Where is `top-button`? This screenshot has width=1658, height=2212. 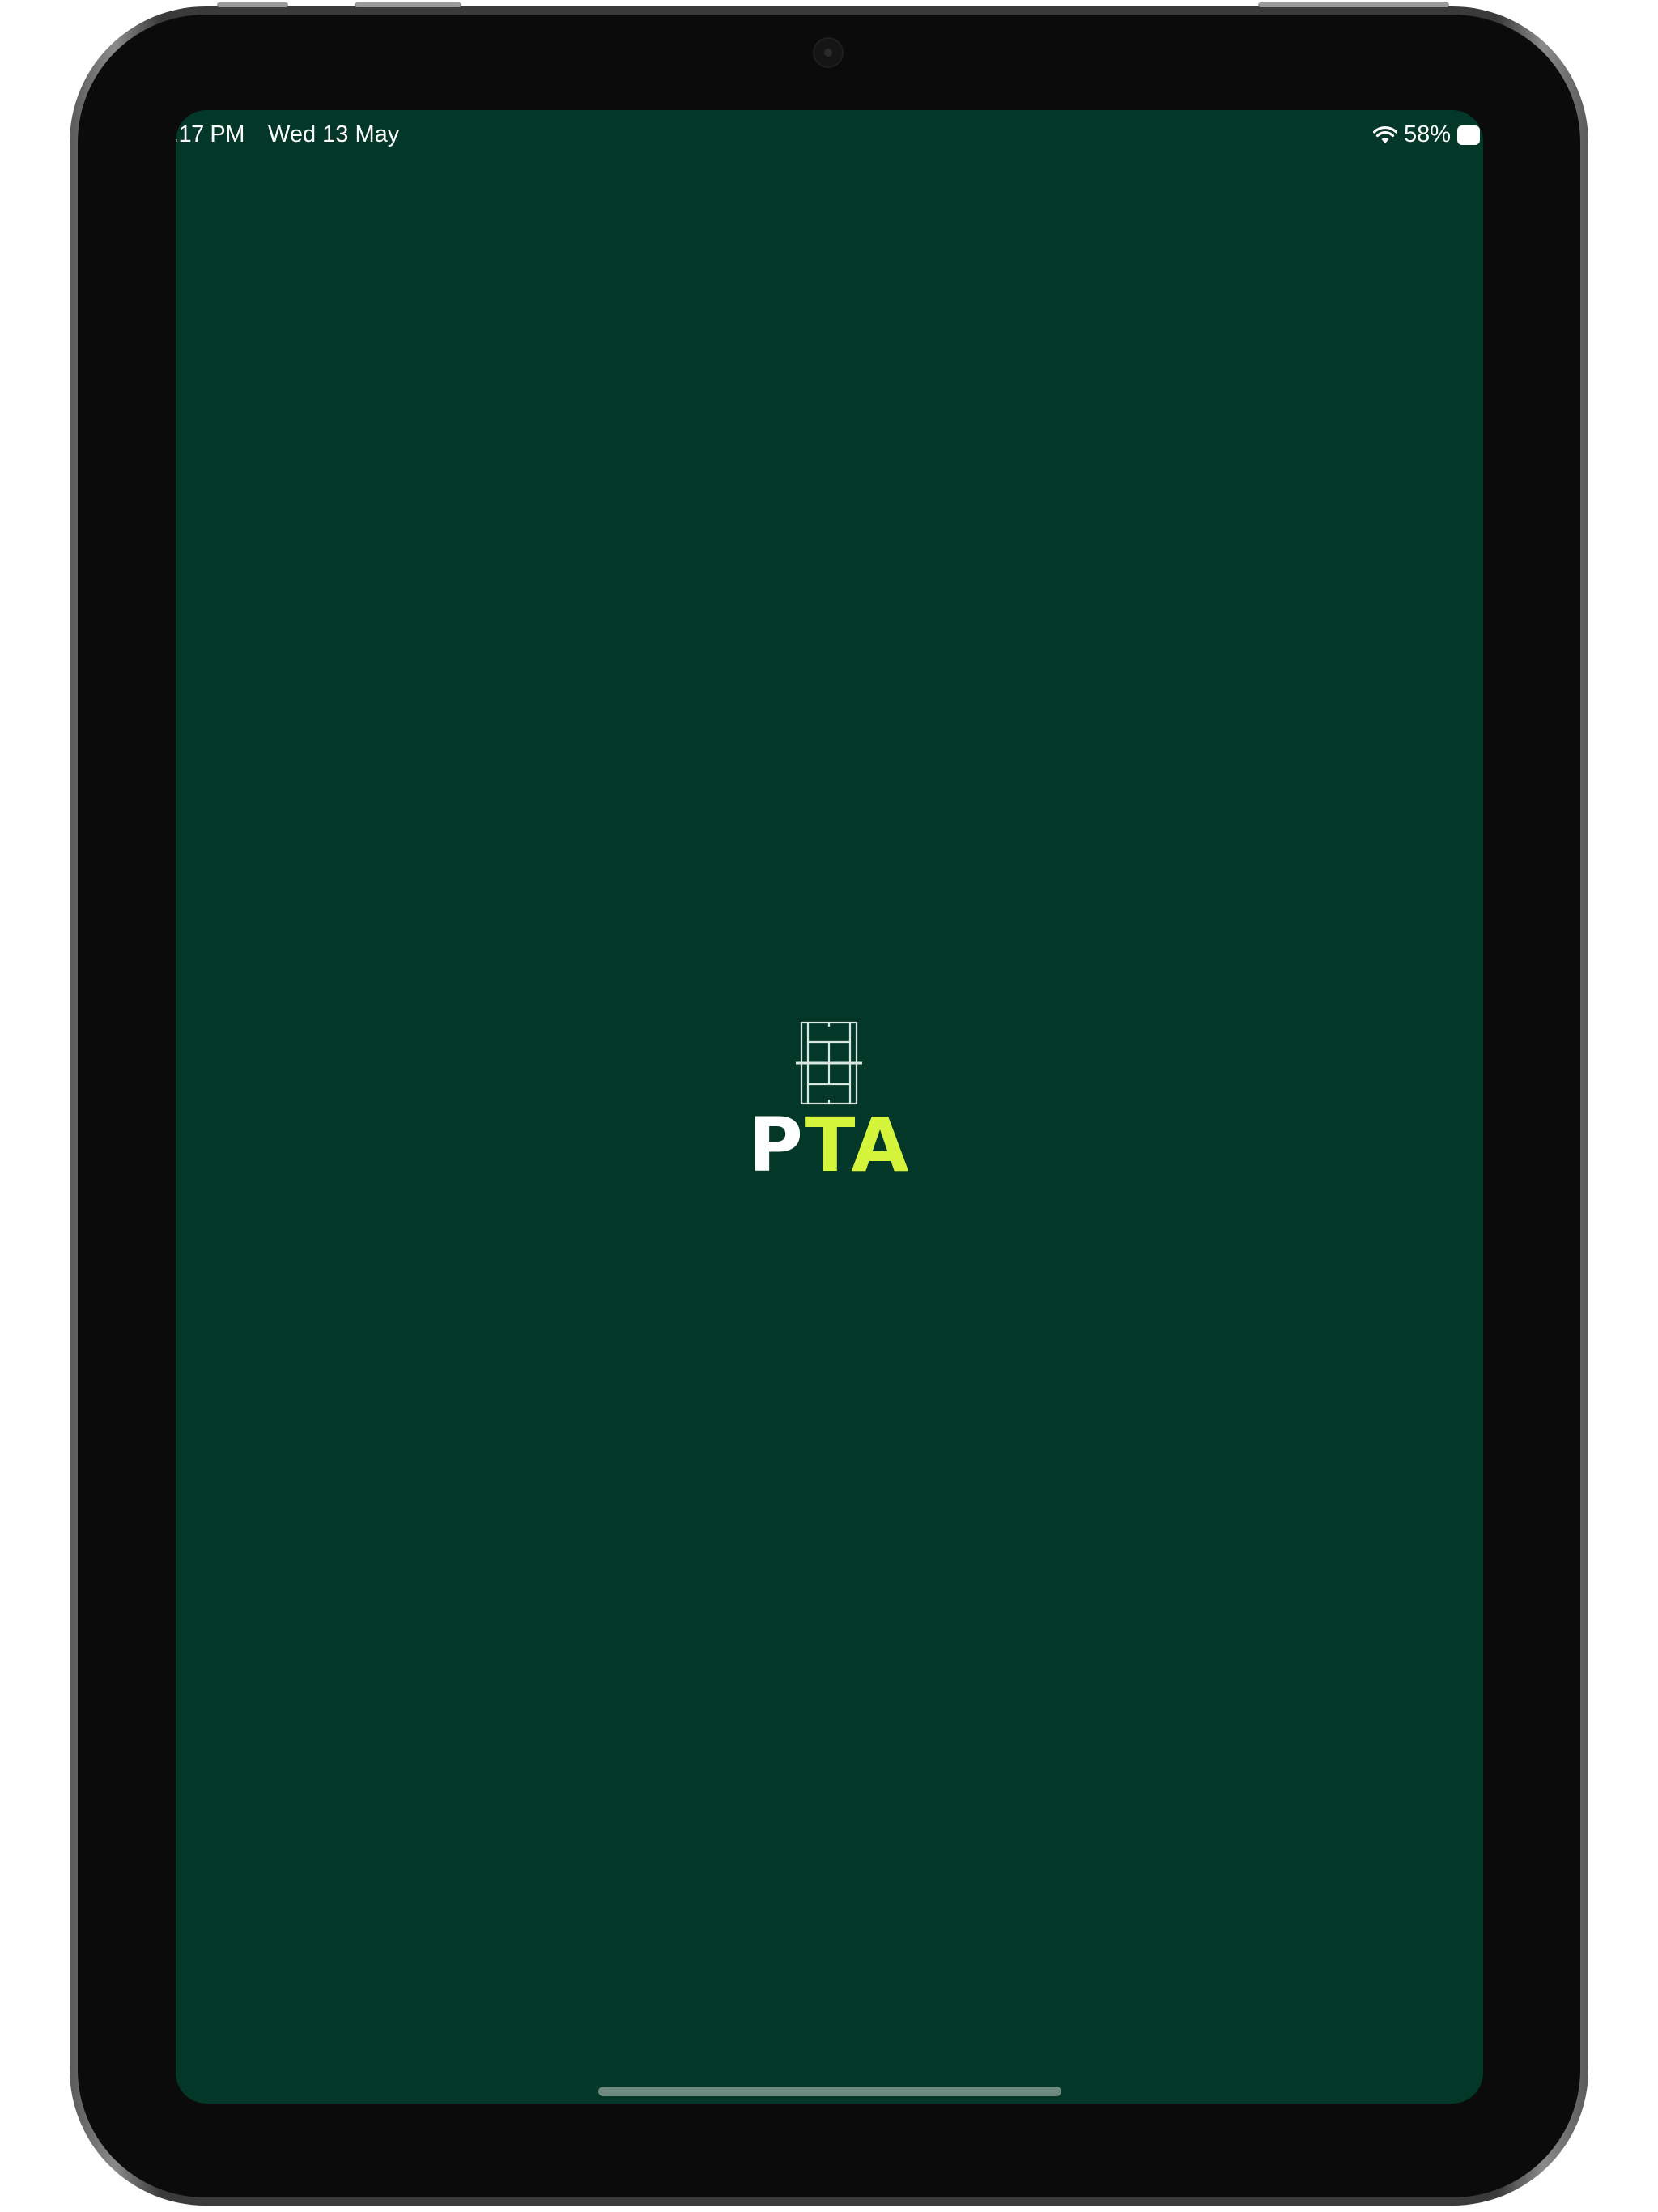 top-button is located at coordinates (1353, 5).